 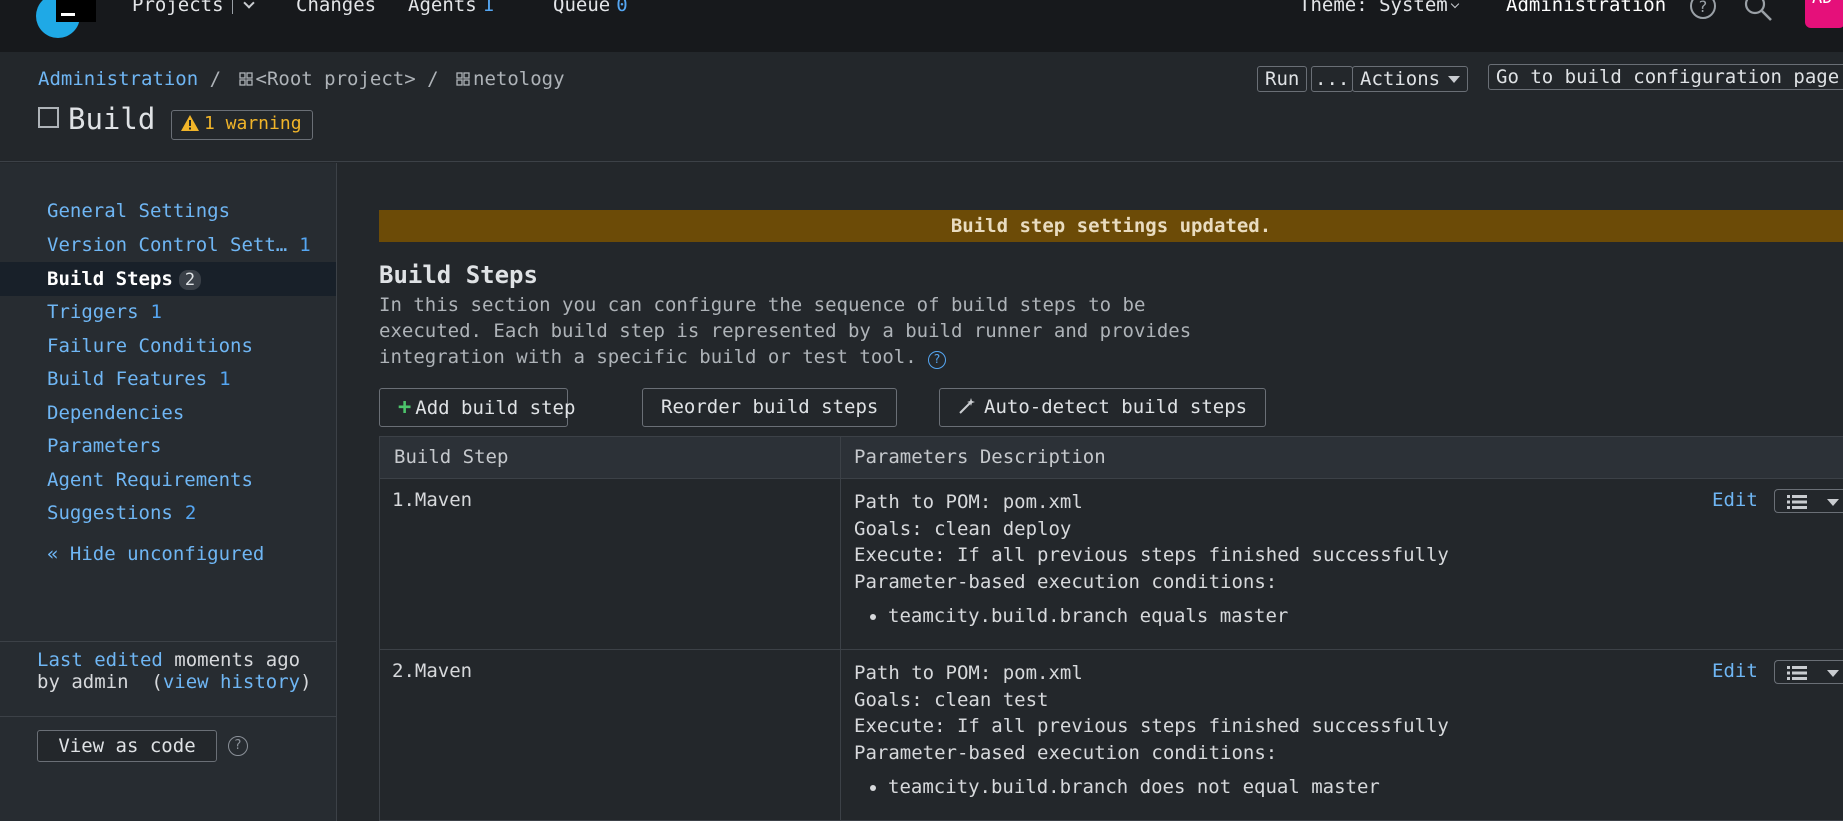 What do you see at coordinates (1758, 13) in the screenshot?
I see `search-icon` at bounding box center [1758, 13].